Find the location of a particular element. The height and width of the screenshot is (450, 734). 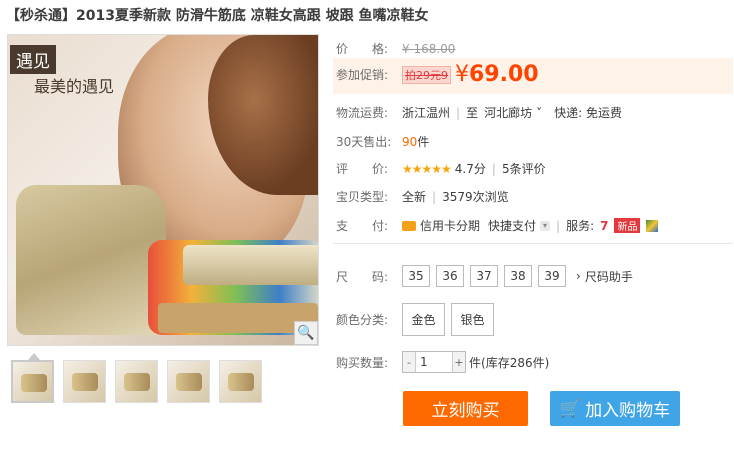

quantity-stepper: - 1 + is located at coordinates (434, 362).